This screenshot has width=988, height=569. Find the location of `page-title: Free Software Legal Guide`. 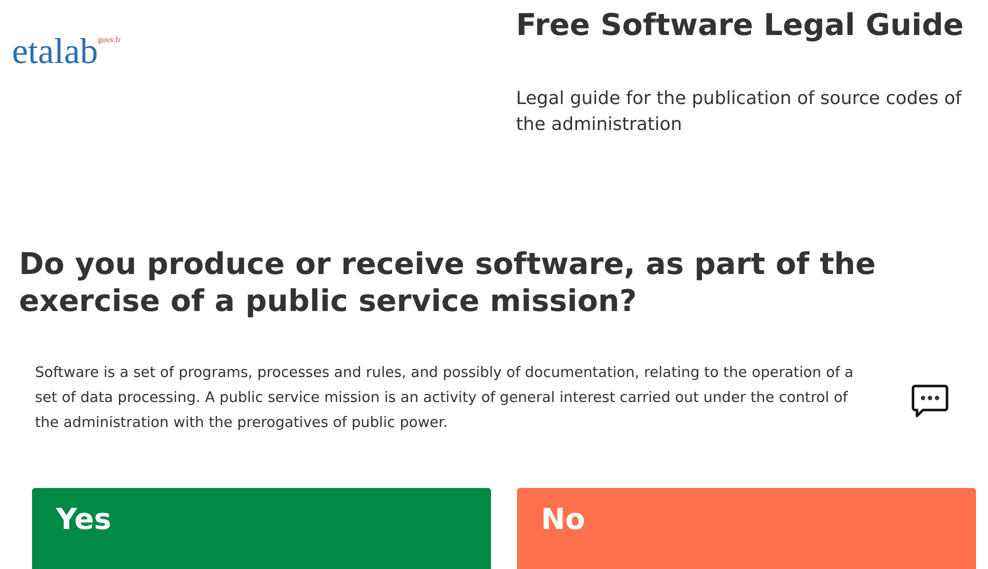

page-title: Free Software Legal Guide is located at coordinates (740, 26).